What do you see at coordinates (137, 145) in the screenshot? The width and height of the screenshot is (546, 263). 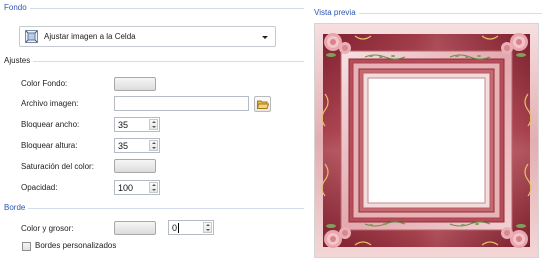 I see `bloquear-altura-stepper: 35` at bounding box center [137, 145].